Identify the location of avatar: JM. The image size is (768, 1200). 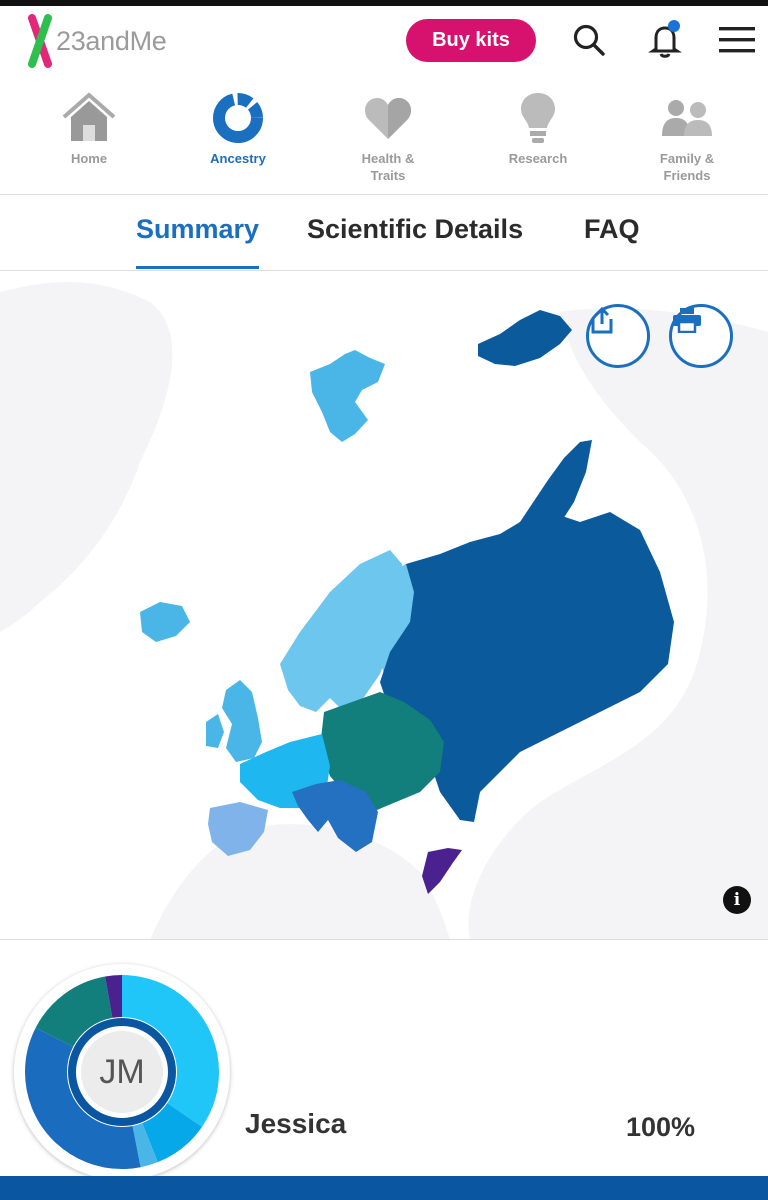
(122, 1072).